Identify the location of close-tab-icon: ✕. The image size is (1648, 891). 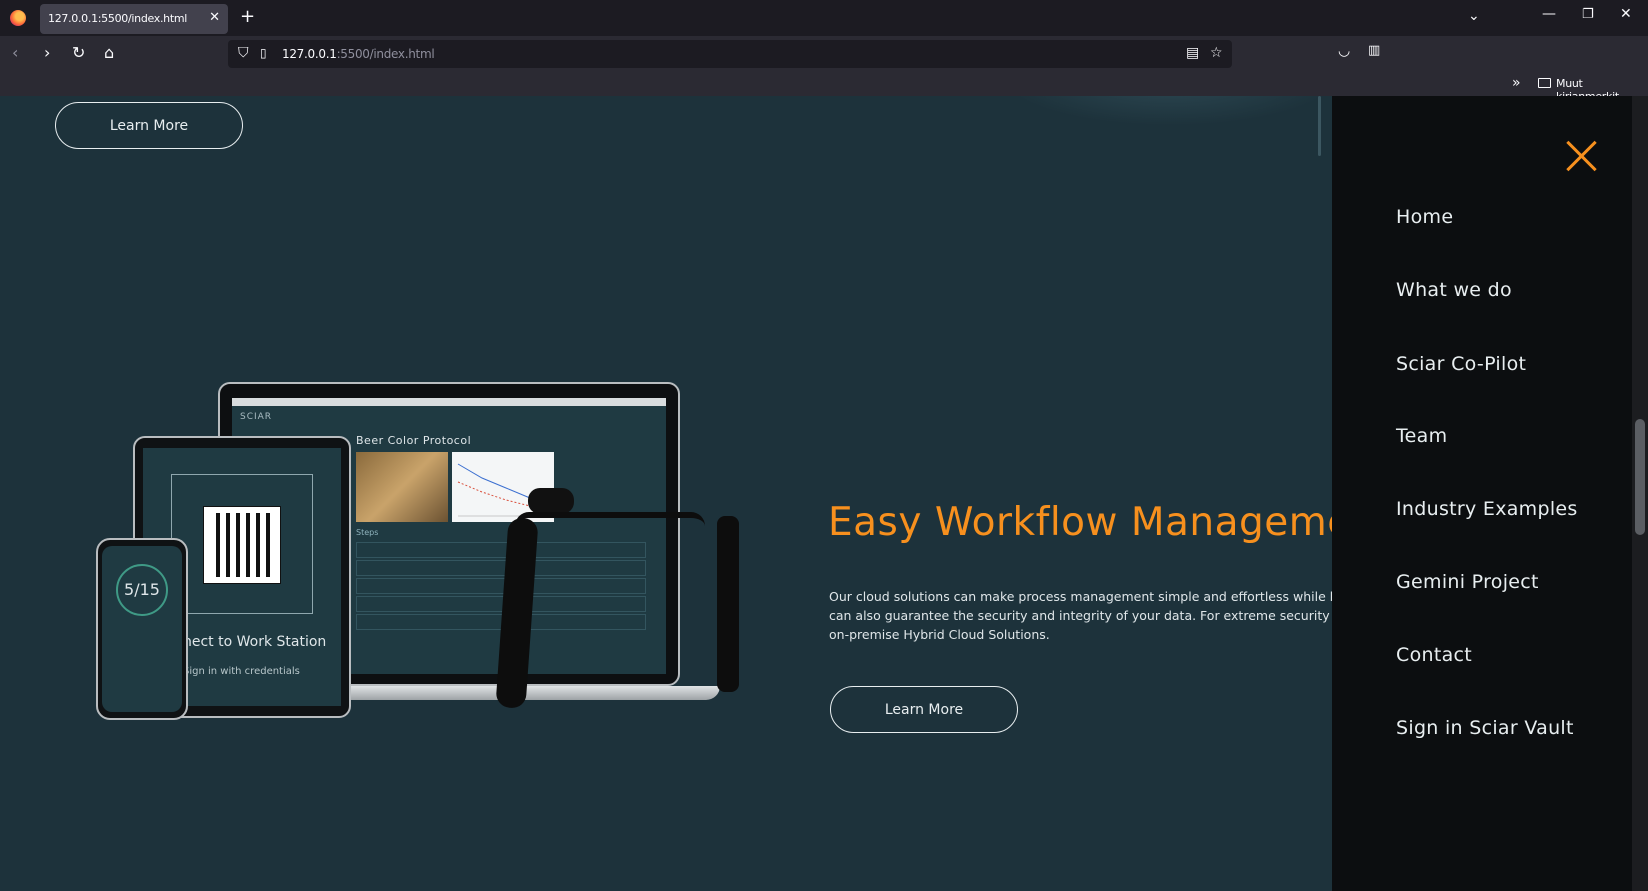
(214, 17).